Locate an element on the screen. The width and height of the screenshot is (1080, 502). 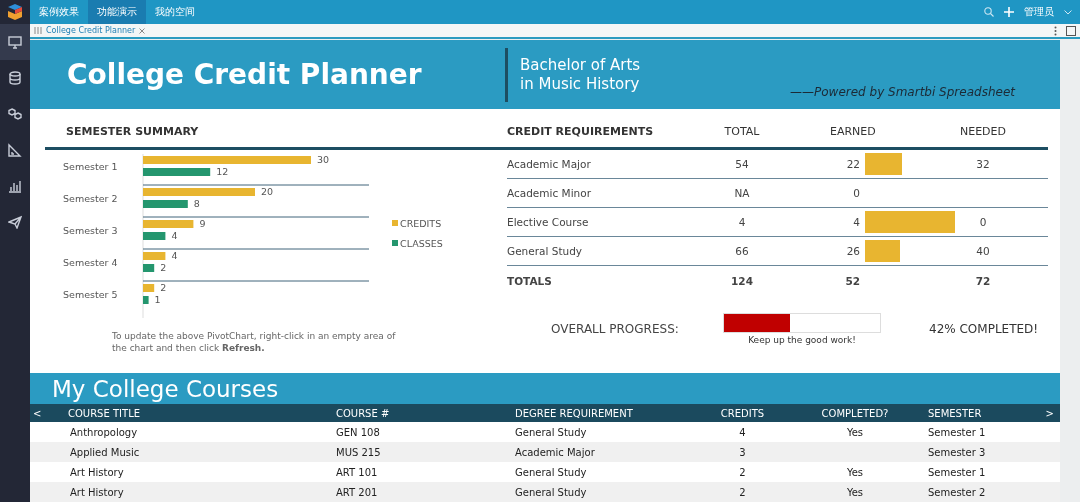
table-cell: Semester 2 is located at coordinates (957, 492).